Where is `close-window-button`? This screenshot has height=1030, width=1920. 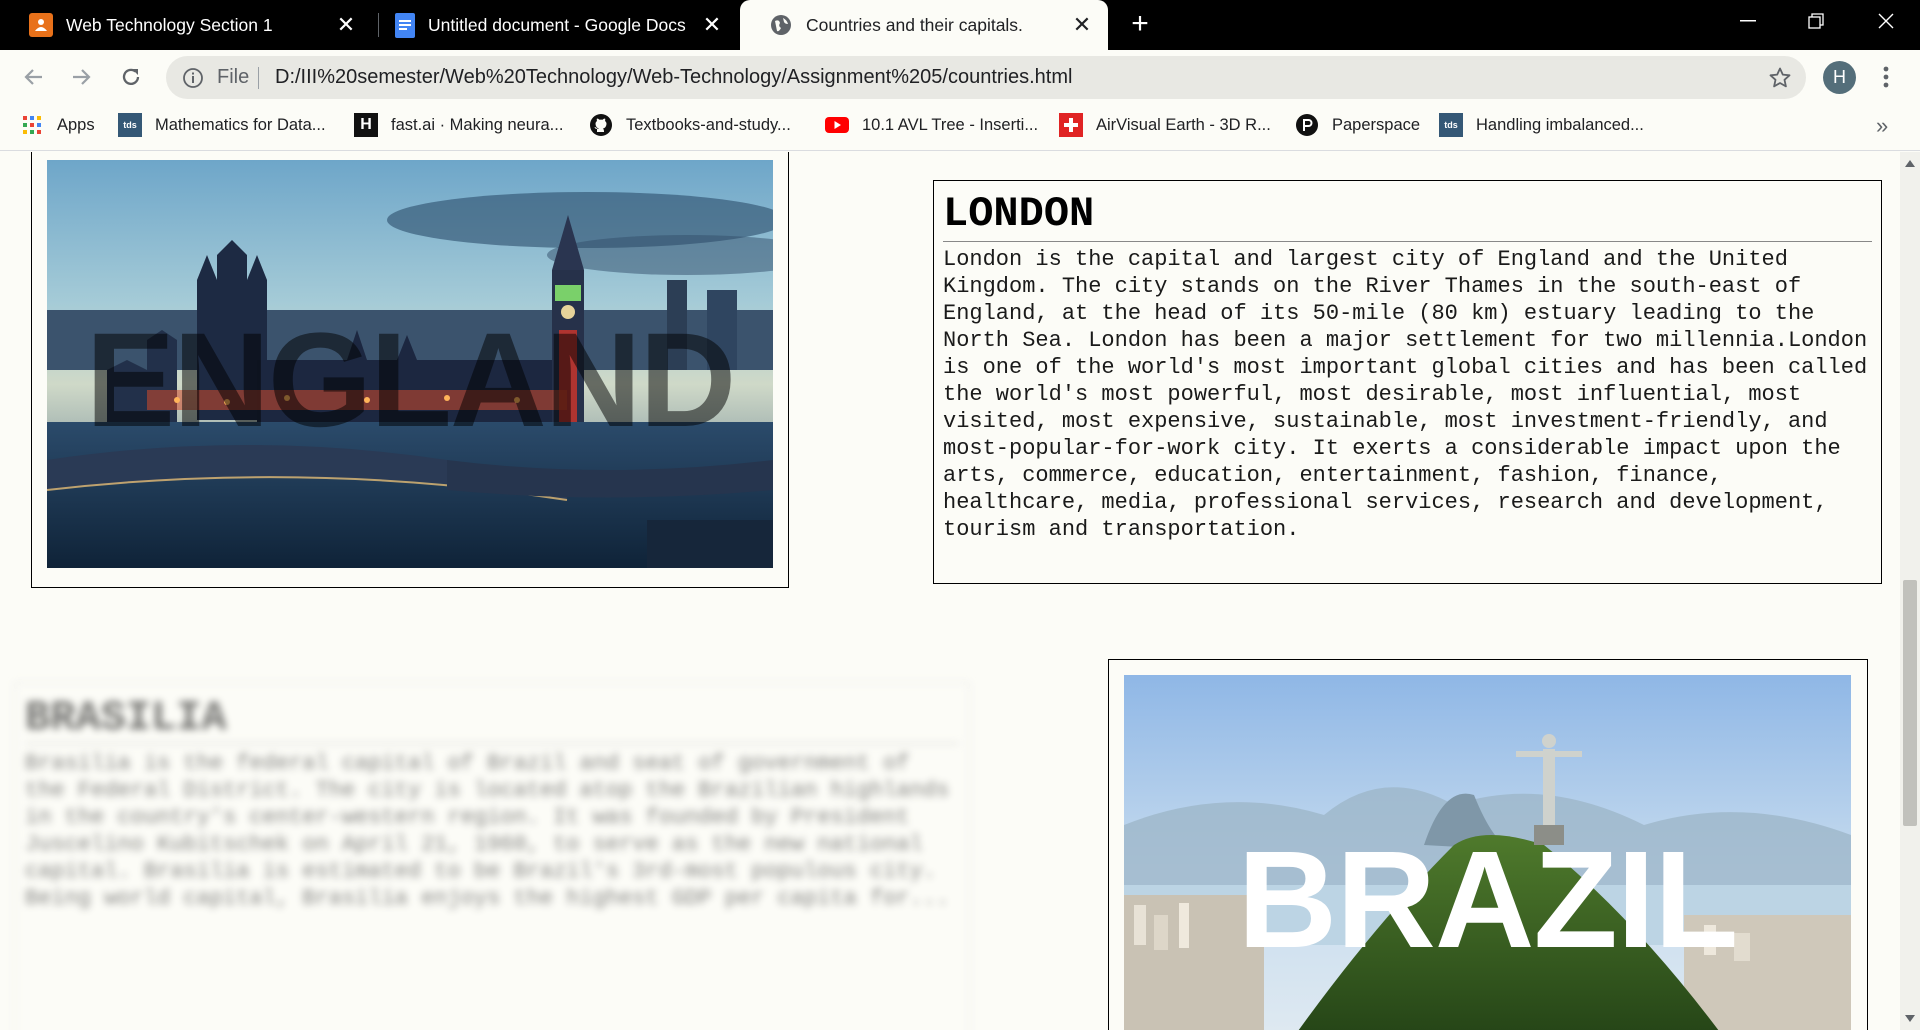 close-window-button is located at coordinates (1886, 21).